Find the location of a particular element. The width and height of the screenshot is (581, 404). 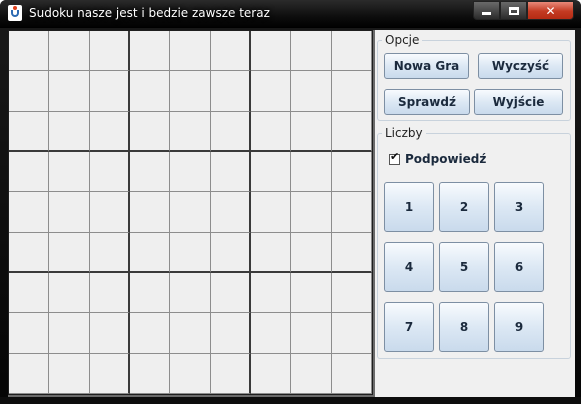

number-button-8: 8 is located at coordinates (464, 327).